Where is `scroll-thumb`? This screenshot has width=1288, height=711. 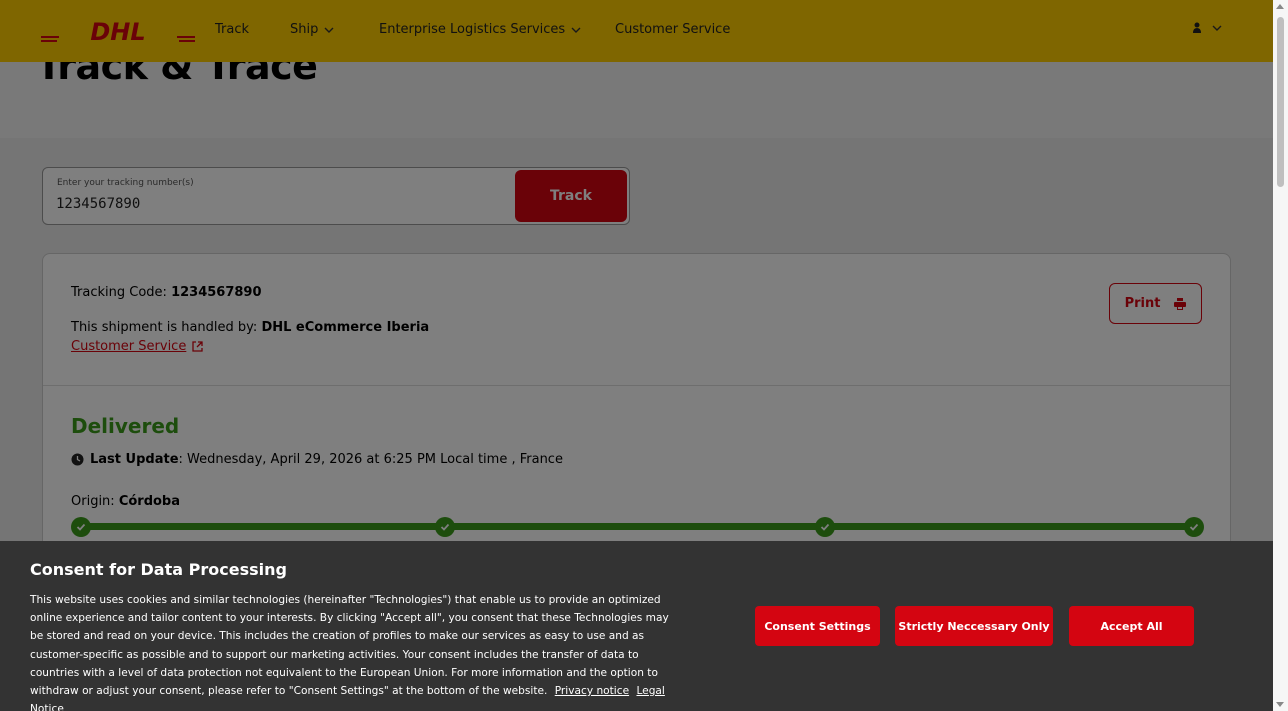 scroll-thumb is located at coordinates (1280, 102).